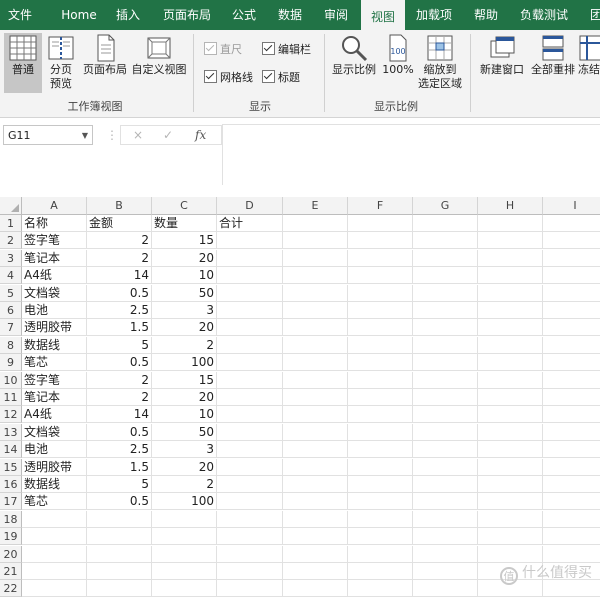  What do you see at coordinates (281, 77) in the screenshot?
I see `headings-checkbox: 标题` at bounding box center [281, 77].